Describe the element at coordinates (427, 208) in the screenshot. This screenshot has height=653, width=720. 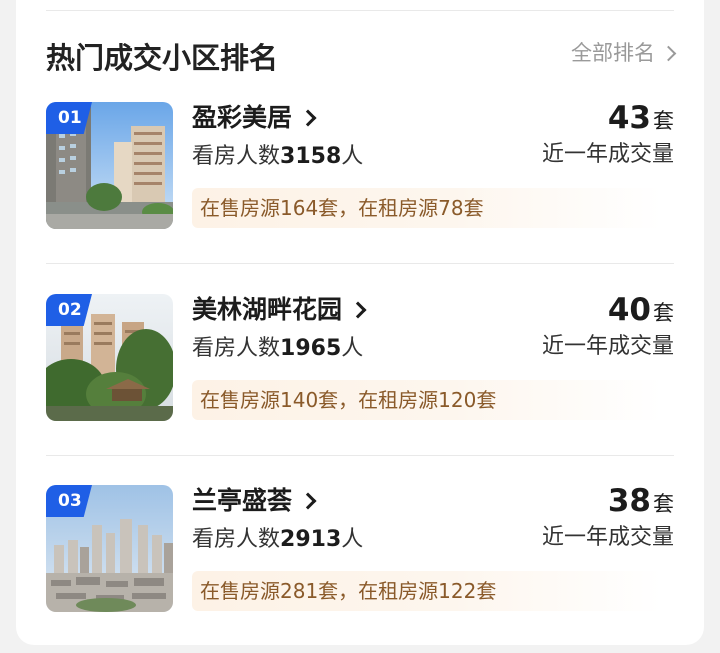
I see `listing-summary: 在售房源164套，在租房源78套` at that location.